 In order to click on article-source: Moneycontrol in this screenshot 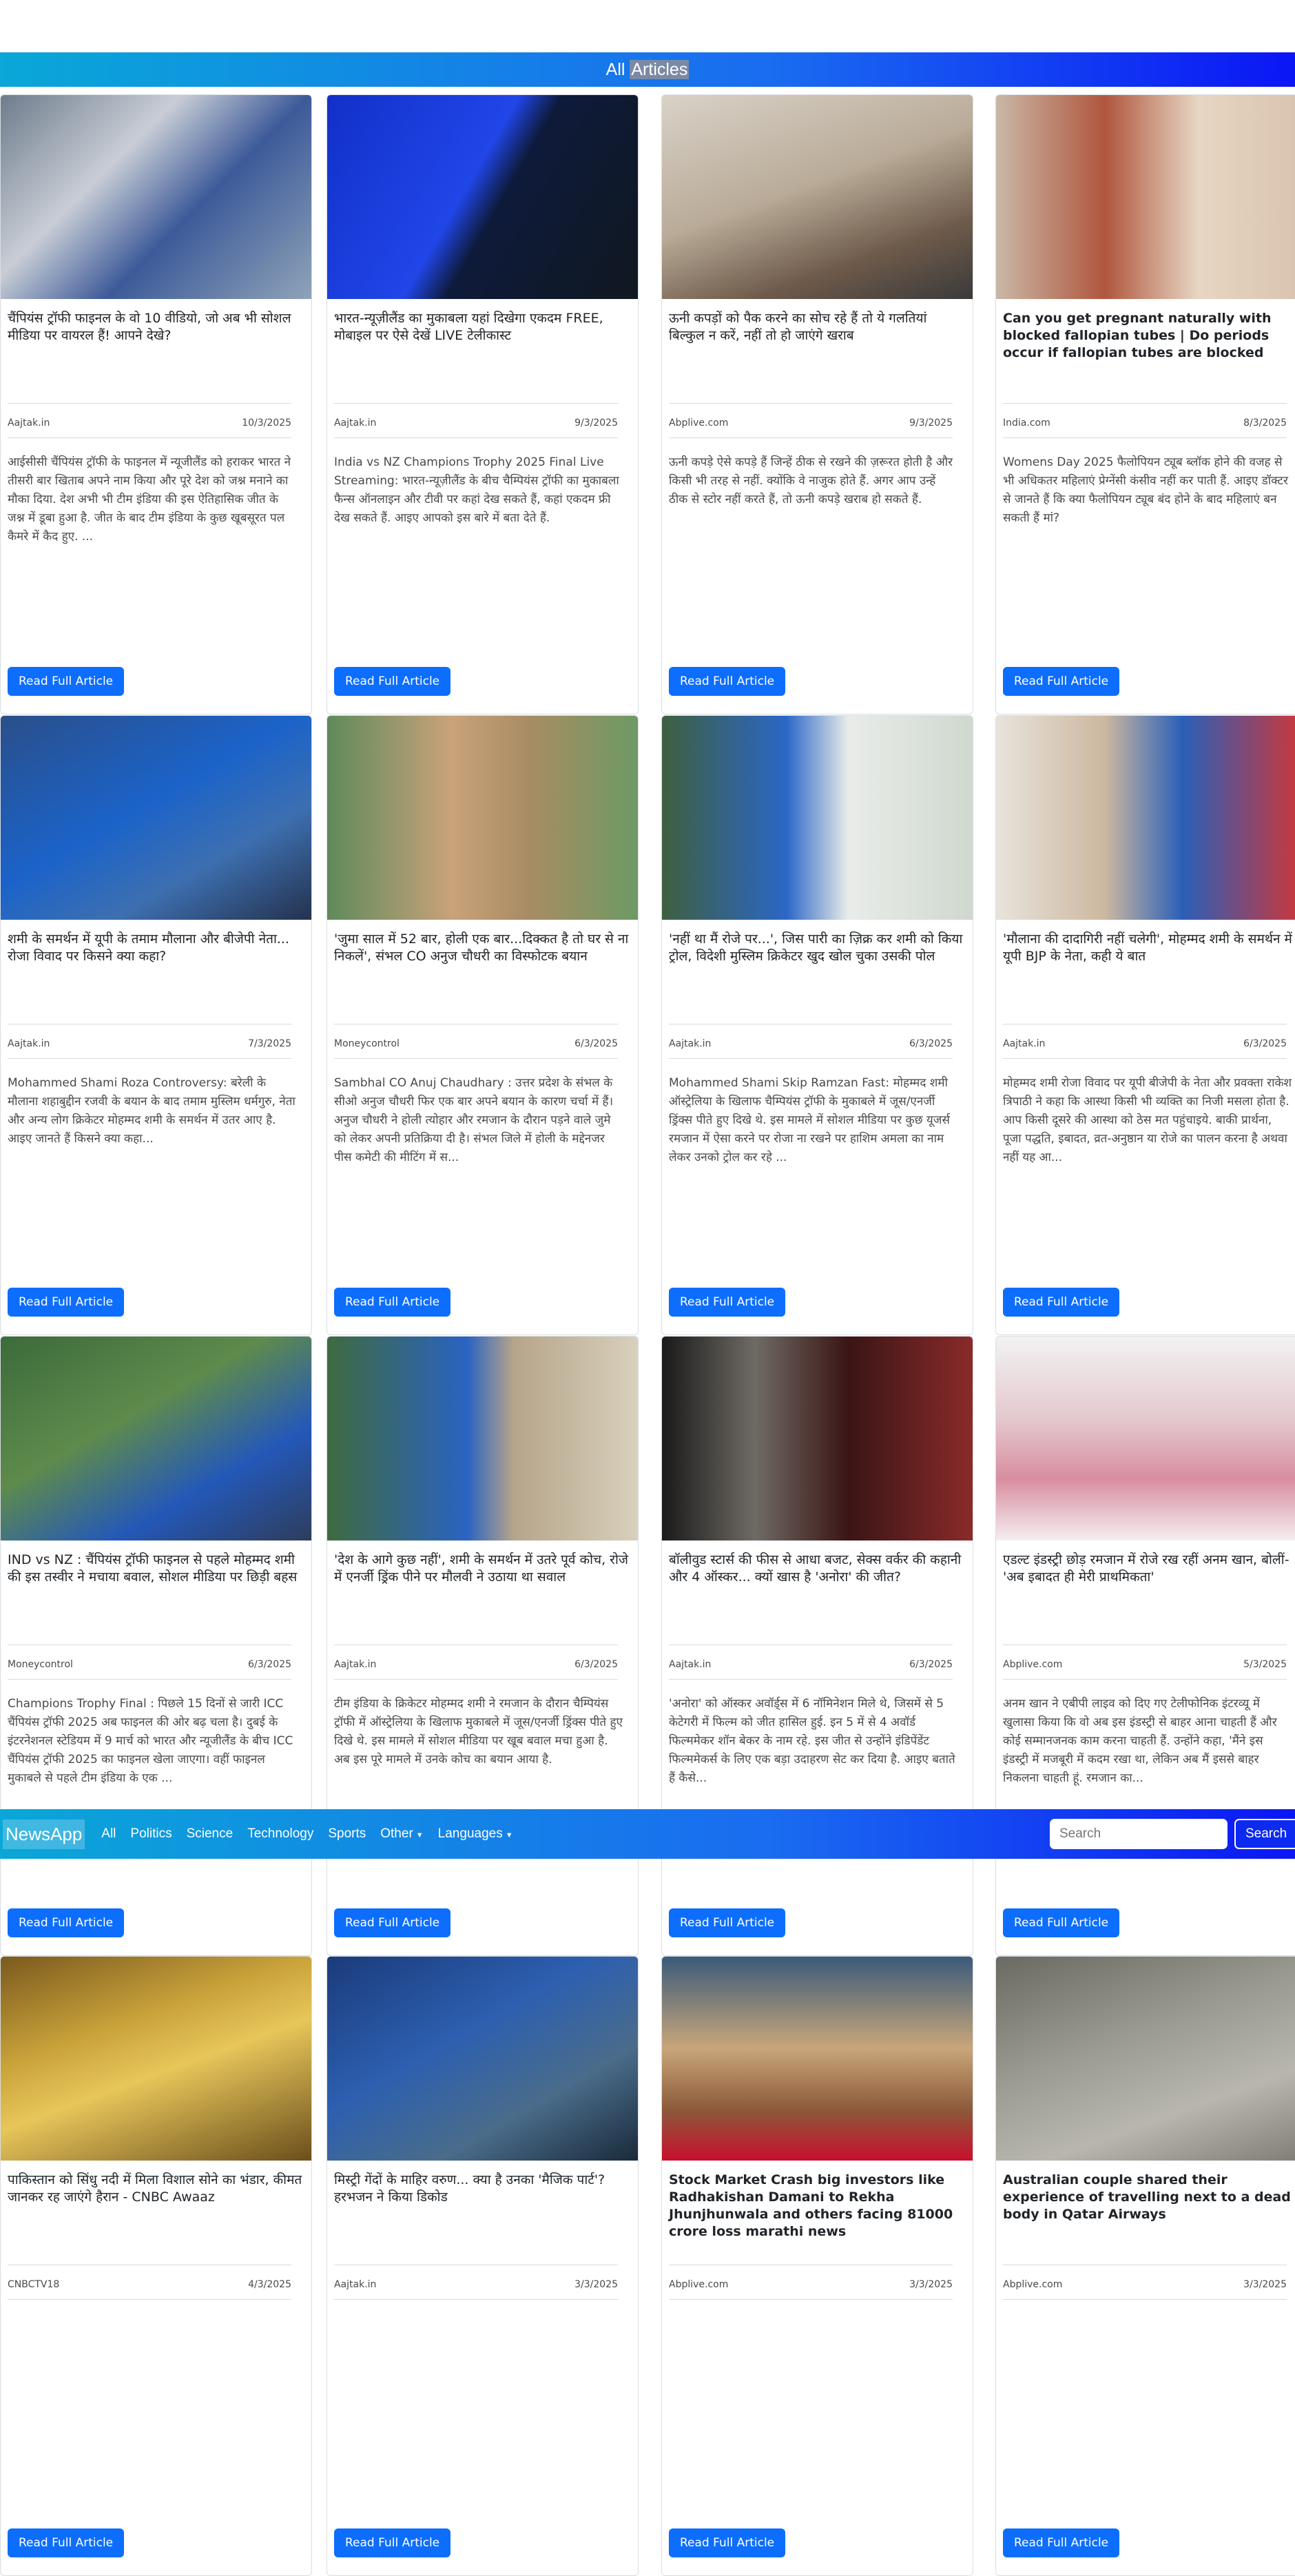, I will do `click(367, 1043)`.